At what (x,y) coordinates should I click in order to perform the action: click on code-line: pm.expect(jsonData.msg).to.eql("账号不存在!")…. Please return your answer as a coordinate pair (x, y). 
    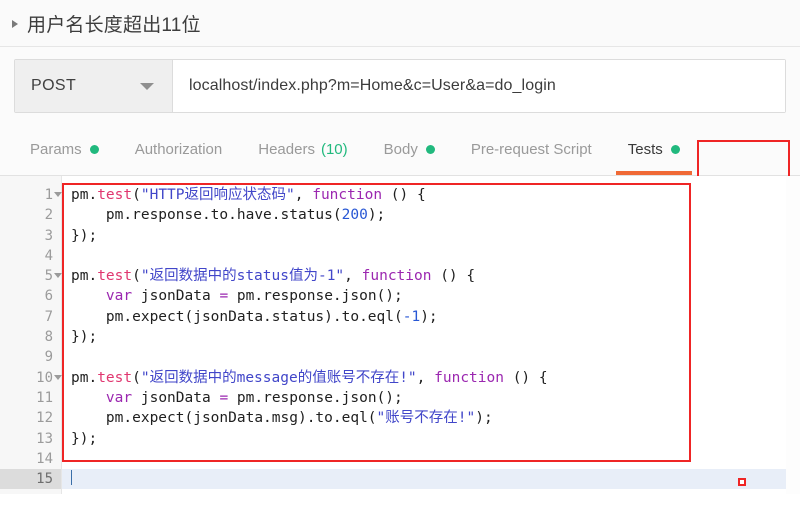
    Looking at the image, I should click on (431, 418).